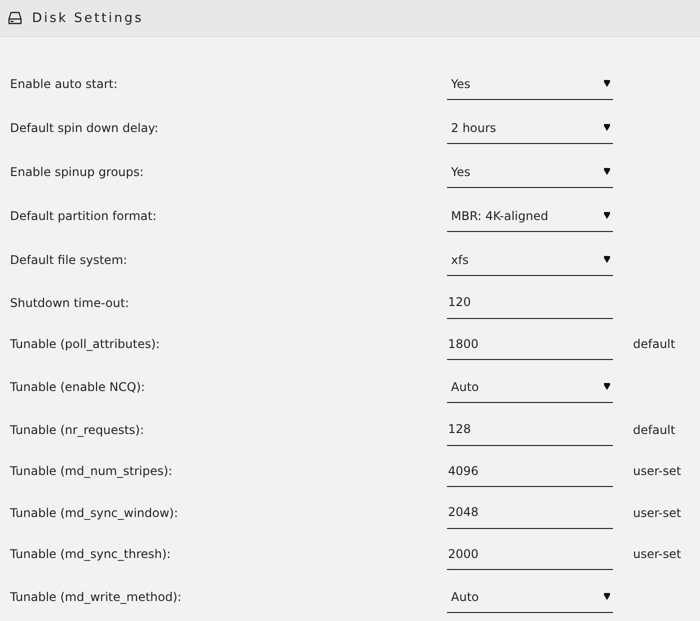  What do you see at coordinates (95, 513) in the screenshot?
I see `setting-label: Tunable (md_sync_window):` at bounding box center [95, 513].